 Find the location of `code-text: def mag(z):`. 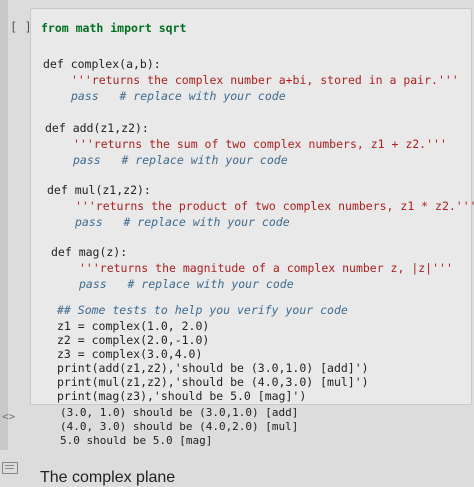

code-text: def mag(z): is located at coordinates (89, 252).